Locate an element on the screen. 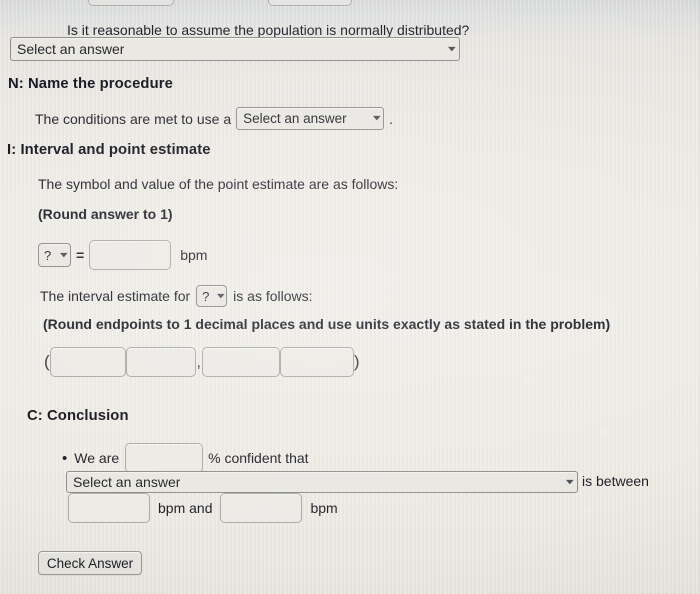  conditions-sentence-after: . is located at coordinates (391, 118).